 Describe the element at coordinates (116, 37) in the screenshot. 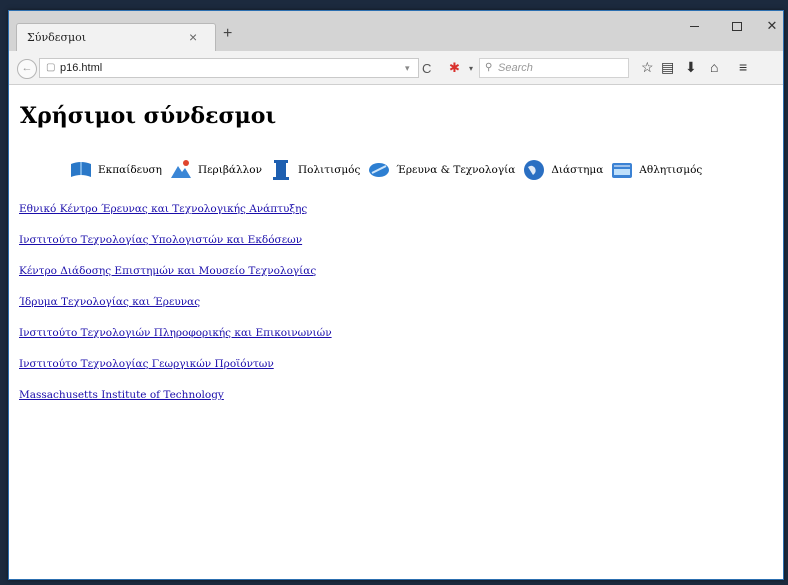

I see `browser-tab: Σύνδεσμοι ×` at that location.